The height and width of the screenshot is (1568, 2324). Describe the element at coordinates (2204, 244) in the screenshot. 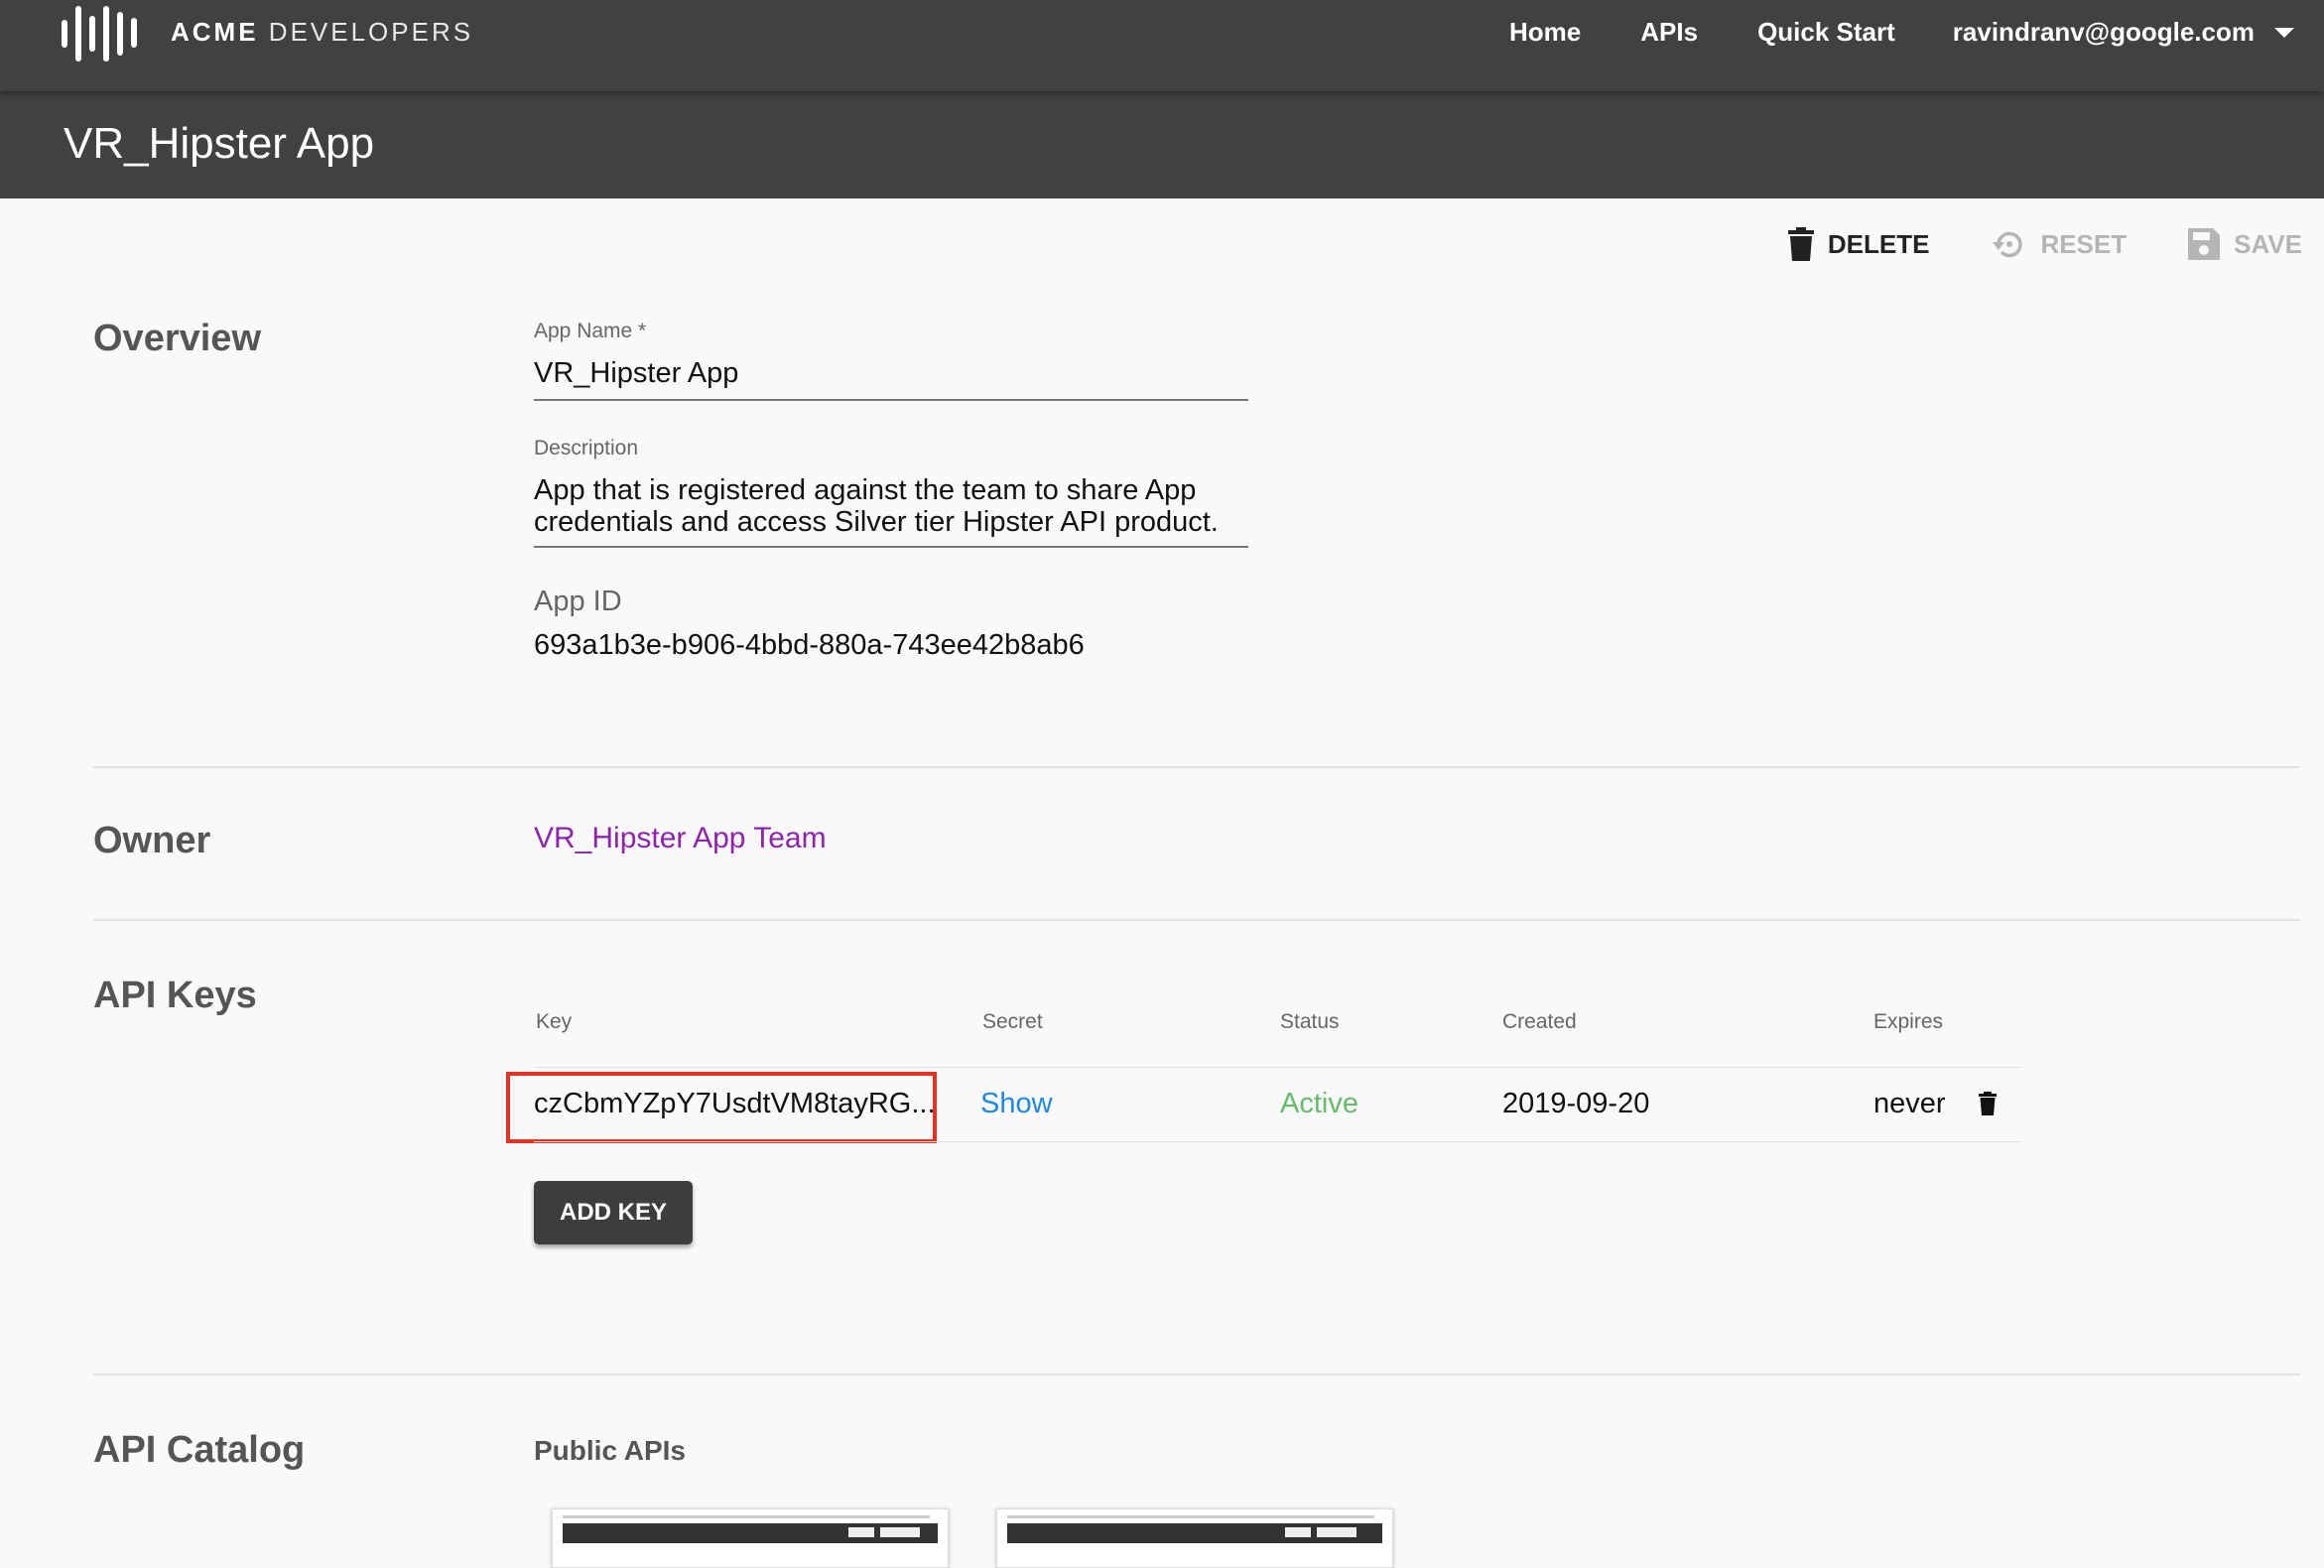

I see `floppy-disk-icon` at that location.